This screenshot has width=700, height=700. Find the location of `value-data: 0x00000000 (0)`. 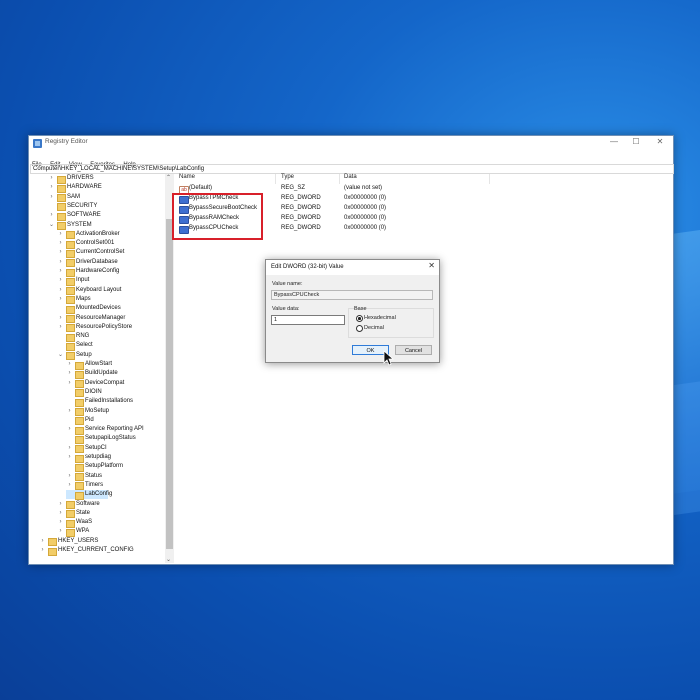

value-data: 0x00000000 (0) is located at coordinates (365, 228).